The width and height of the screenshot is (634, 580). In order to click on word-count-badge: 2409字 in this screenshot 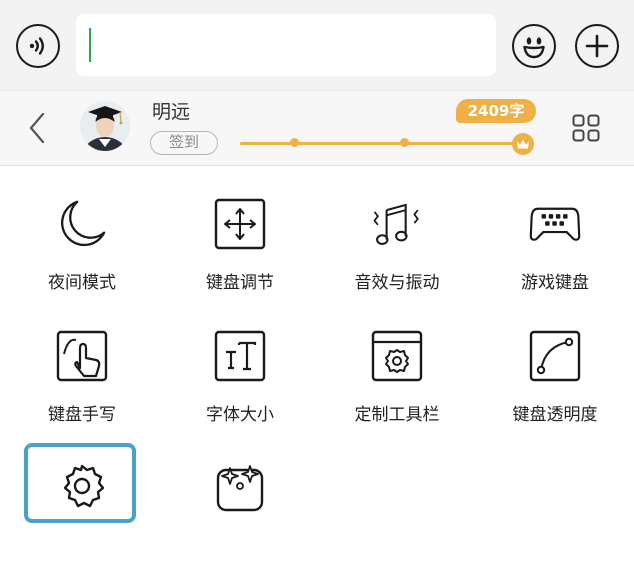, I will do `click(496, 111)`.